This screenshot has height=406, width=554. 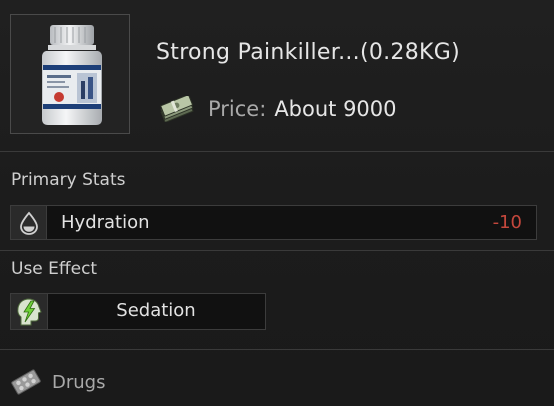 What do you see at coordinates (335, 109) in the screenshot?
I see `price-value: About 9000` at bounding box center [335, 109].